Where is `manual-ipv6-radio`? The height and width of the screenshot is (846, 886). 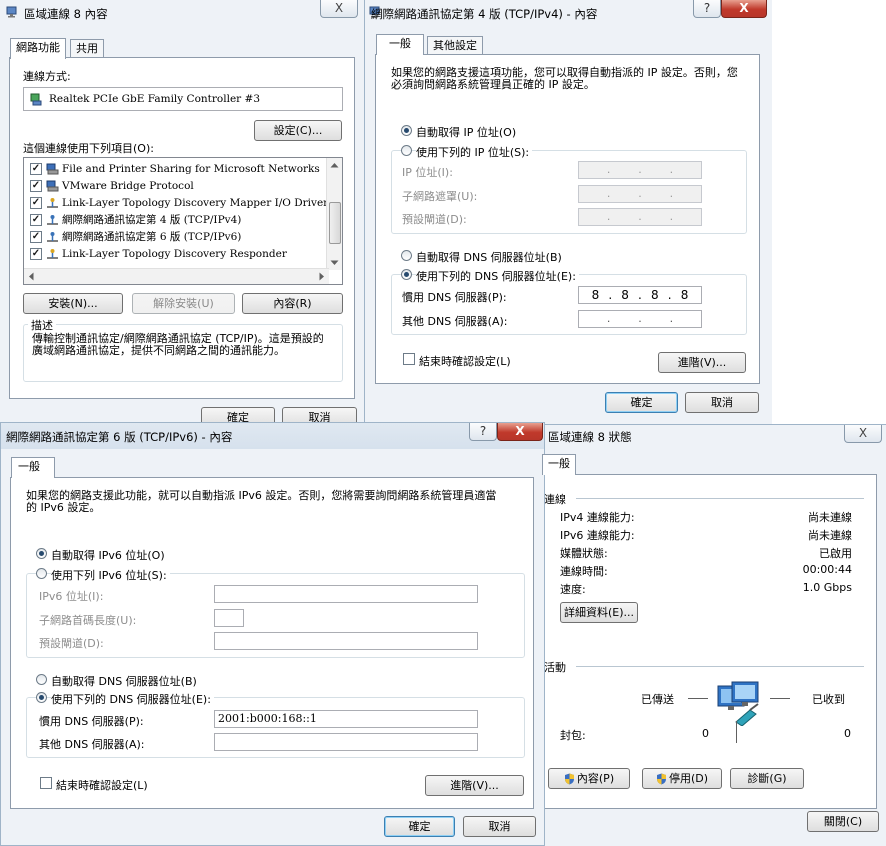 manual-ipv6-radio is located at coordinates (41, 573).